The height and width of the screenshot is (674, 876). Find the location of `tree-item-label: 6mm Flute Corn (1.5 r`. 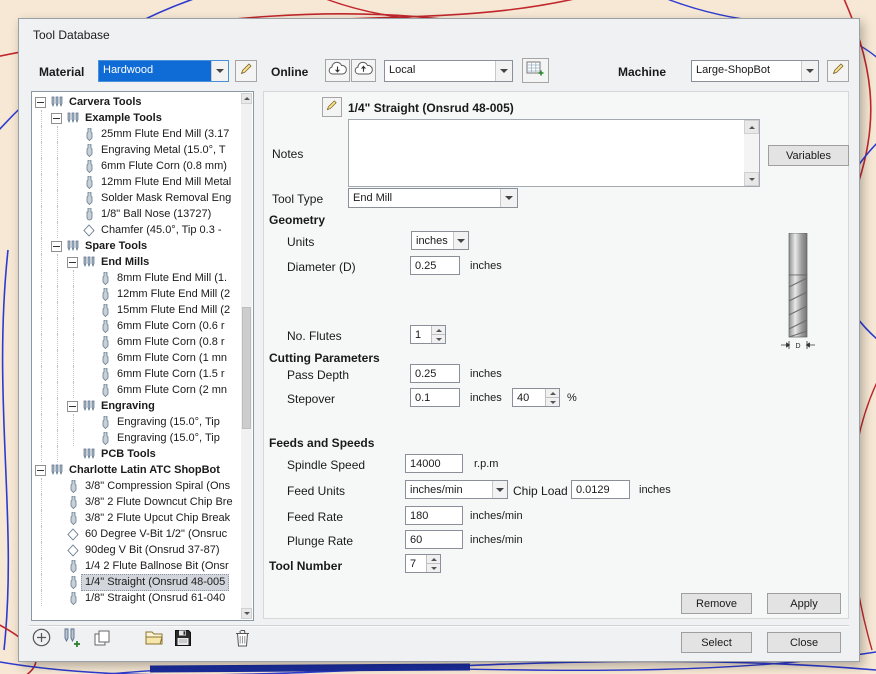

tree-item-label: 6mm Flute Corn (1.5 r is located at coordinates (171, 374).